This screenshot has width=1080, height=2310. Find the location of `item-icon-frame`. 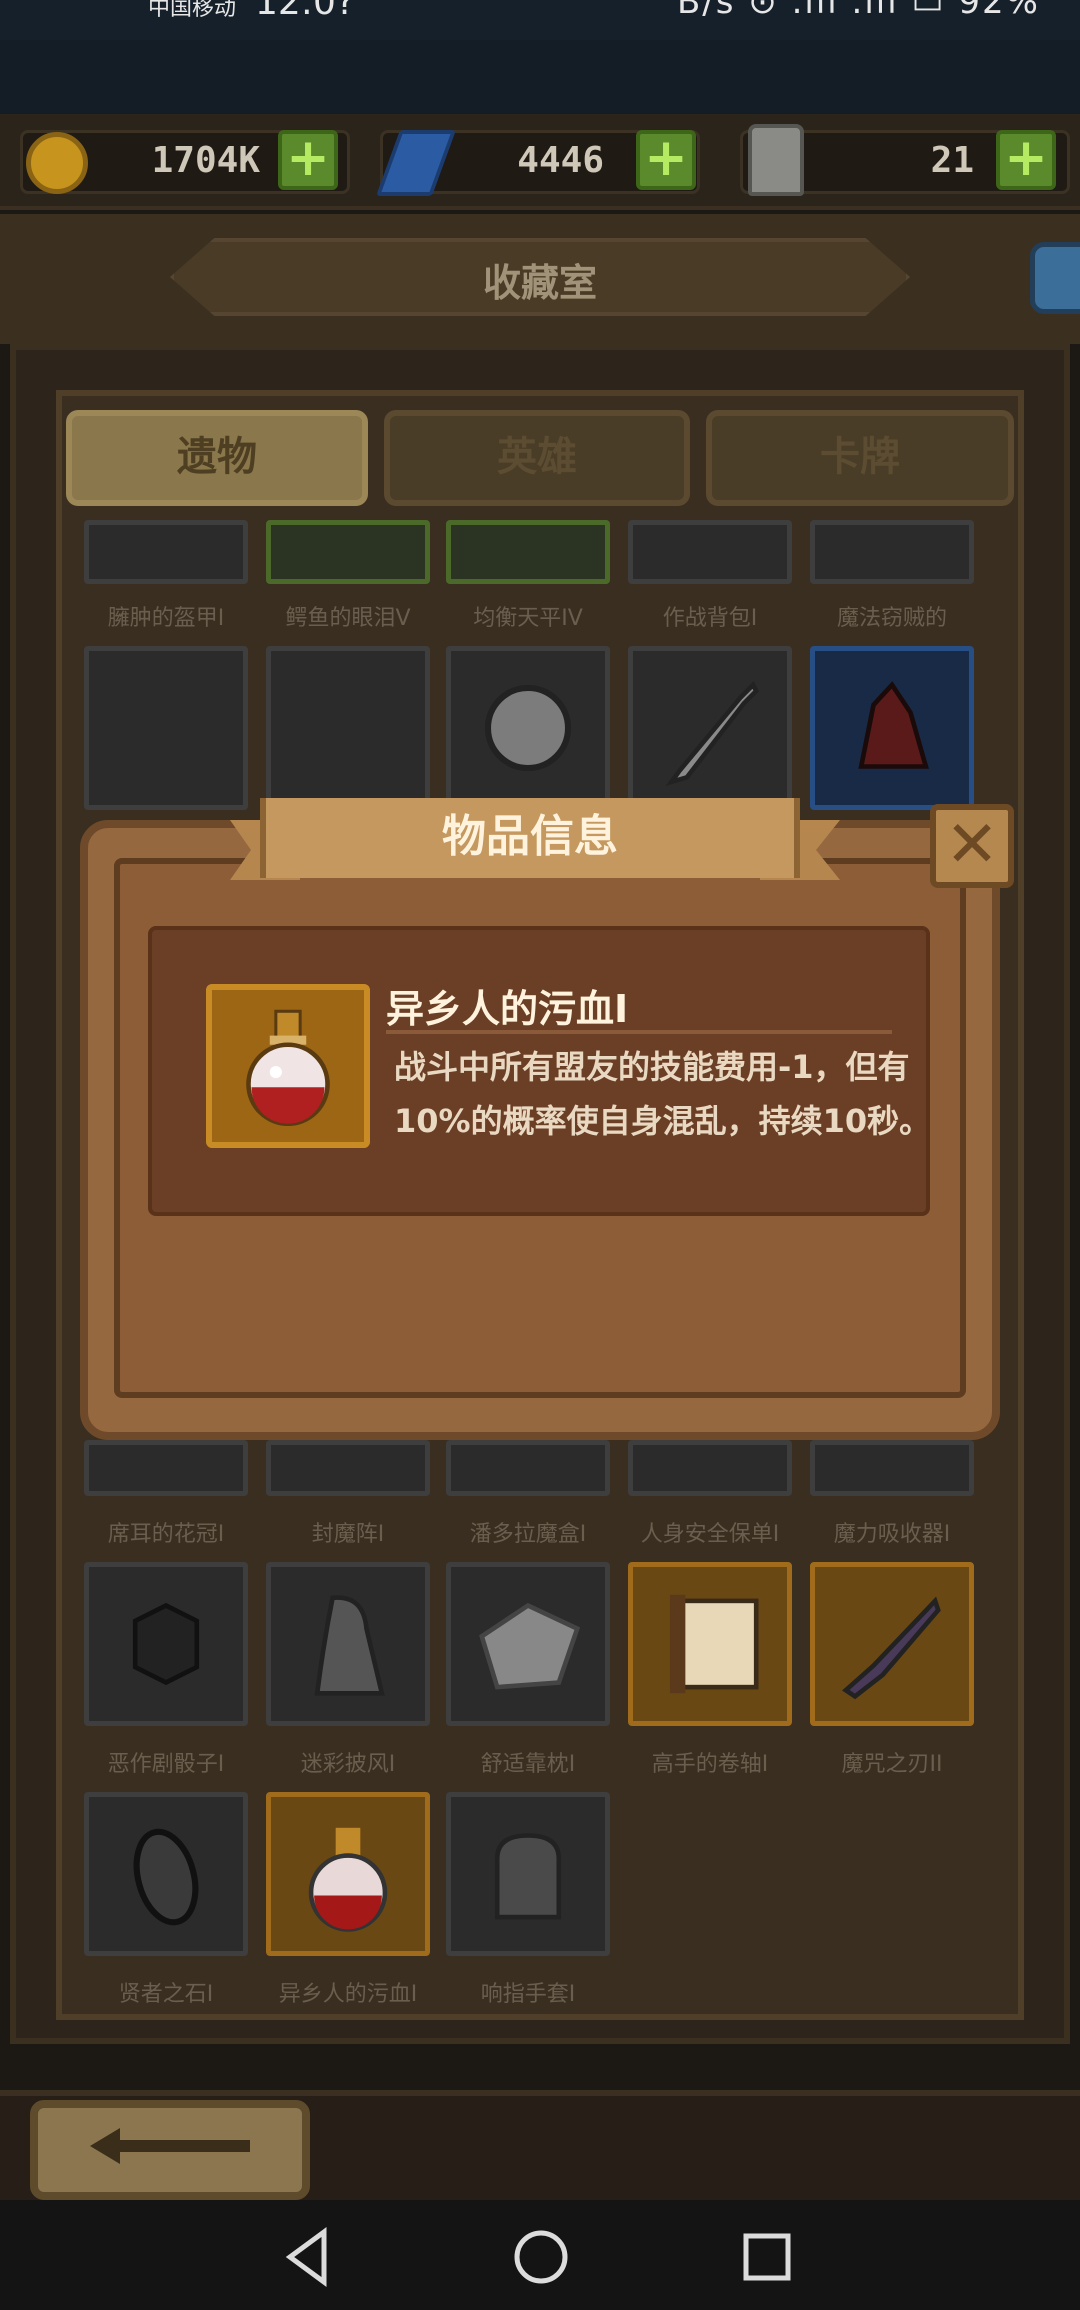

item-icon-frame is located at coordinates (288, 1066).